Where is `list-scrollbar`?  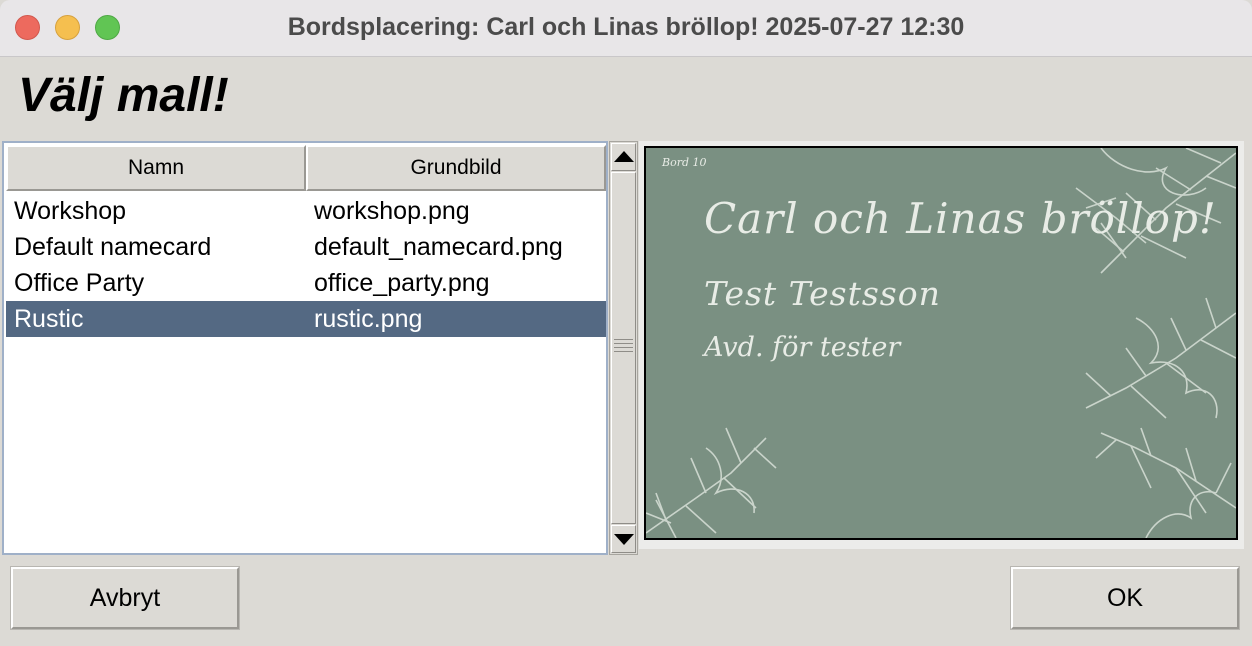 list-scrollbar is located at coordinates (623, 348).